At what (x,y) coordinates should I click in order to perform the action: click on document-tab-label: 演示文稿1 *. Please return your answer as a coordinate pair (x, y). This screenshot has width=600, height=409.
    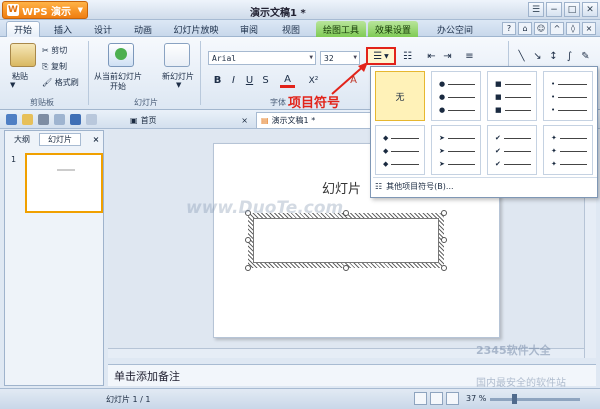
    Looking at the image, I should click on (293, 120).